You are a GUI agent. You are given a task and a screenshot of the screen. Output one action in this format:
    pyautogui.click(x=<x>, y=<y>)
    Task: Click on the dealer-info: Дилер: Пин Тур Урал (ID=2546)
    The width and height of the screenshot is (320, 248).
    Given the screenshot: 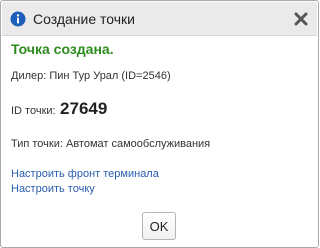 What is the action you would take?
    pyautogui.click(x=91, y=76)
    